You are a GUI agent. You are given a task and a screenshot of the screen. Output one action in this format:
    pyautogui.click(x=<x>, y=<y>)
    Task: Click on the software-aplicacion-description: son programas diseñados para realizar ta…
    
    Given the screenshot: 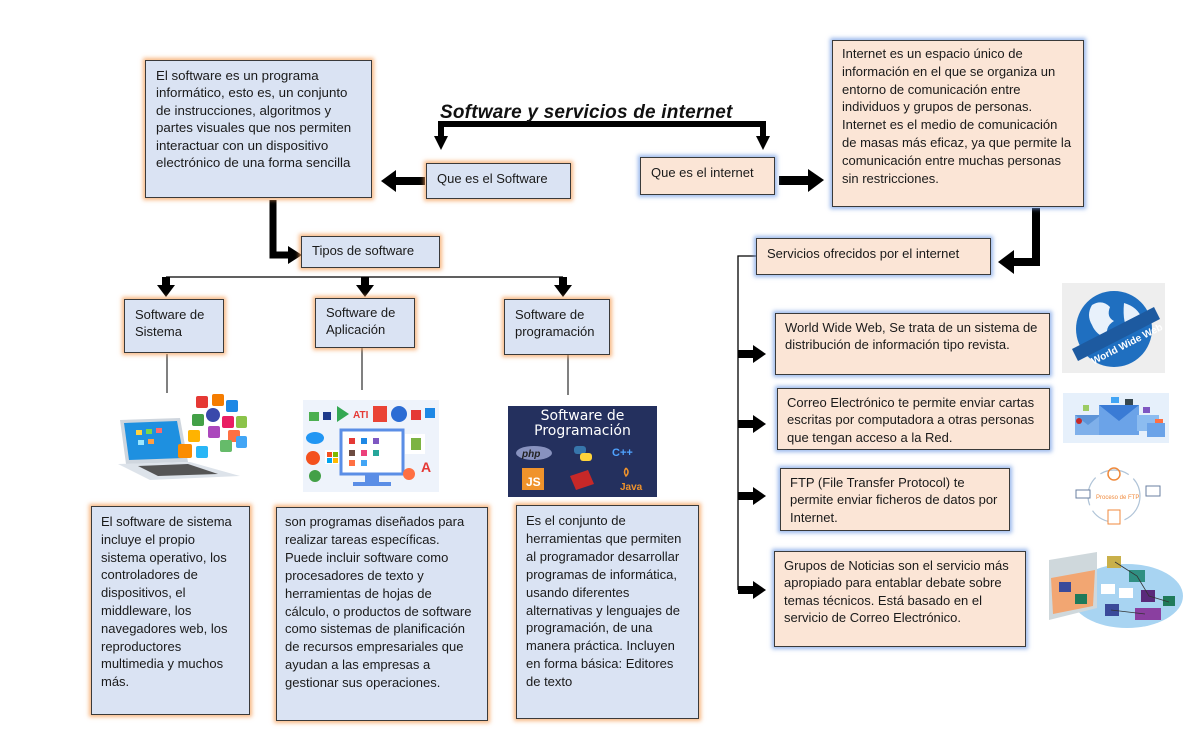 What is the action you would take?
    pyautogui.click(x=382, y=614)
    